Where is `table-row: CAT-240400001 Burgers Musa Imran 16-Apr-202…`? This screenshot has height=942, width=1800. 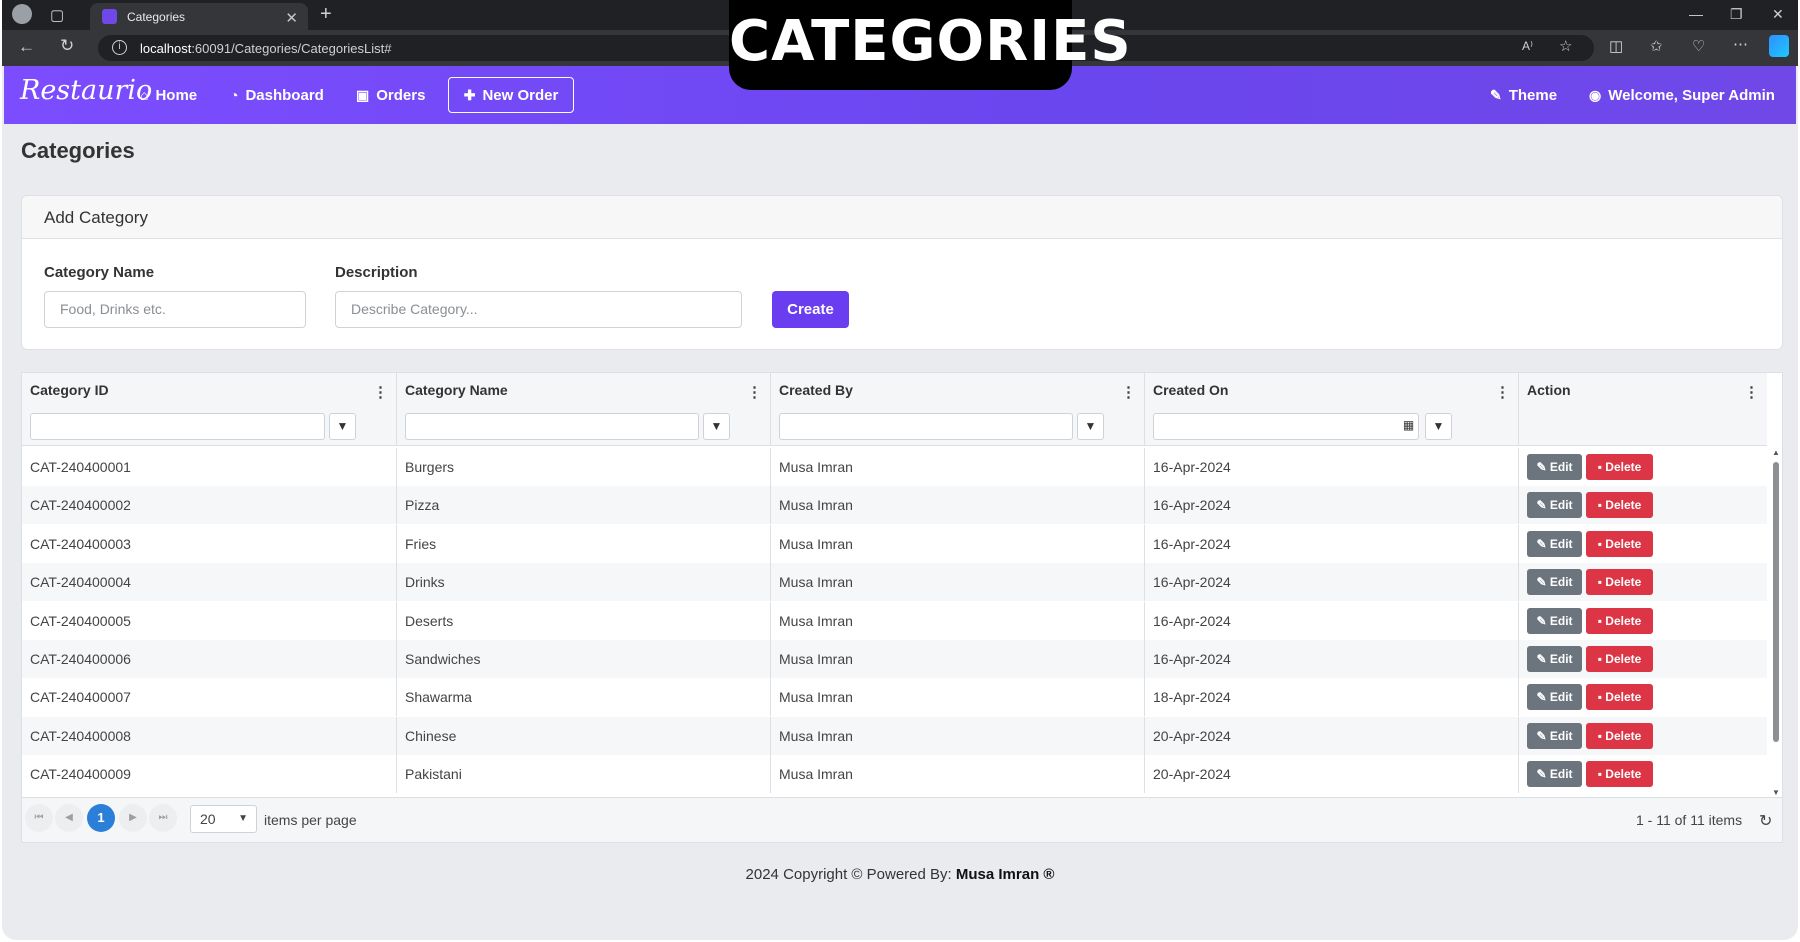 table-row: CAT-240400001 Burgers Musa Imran 16-Apr-202… is located at coordinates (894, 467).